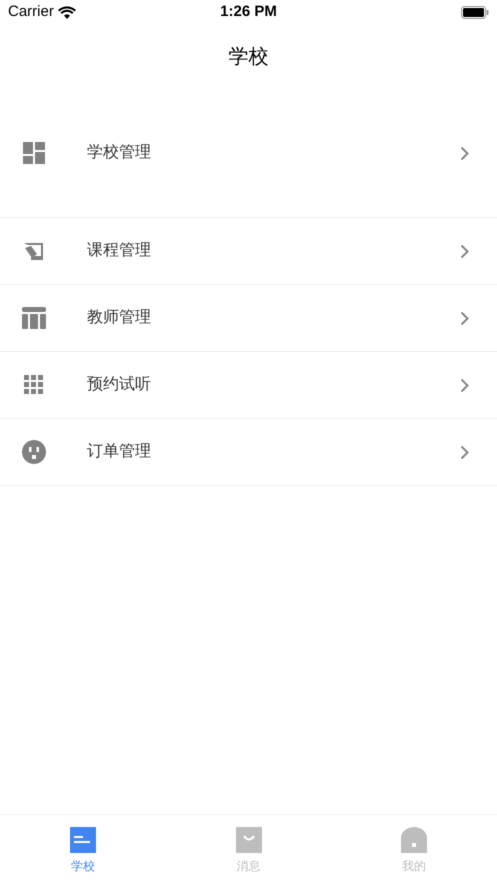 The image size is (497, 883). Describe the element at coordinates (414, 840) in the screenshot. I see `arch-icon` at that location.